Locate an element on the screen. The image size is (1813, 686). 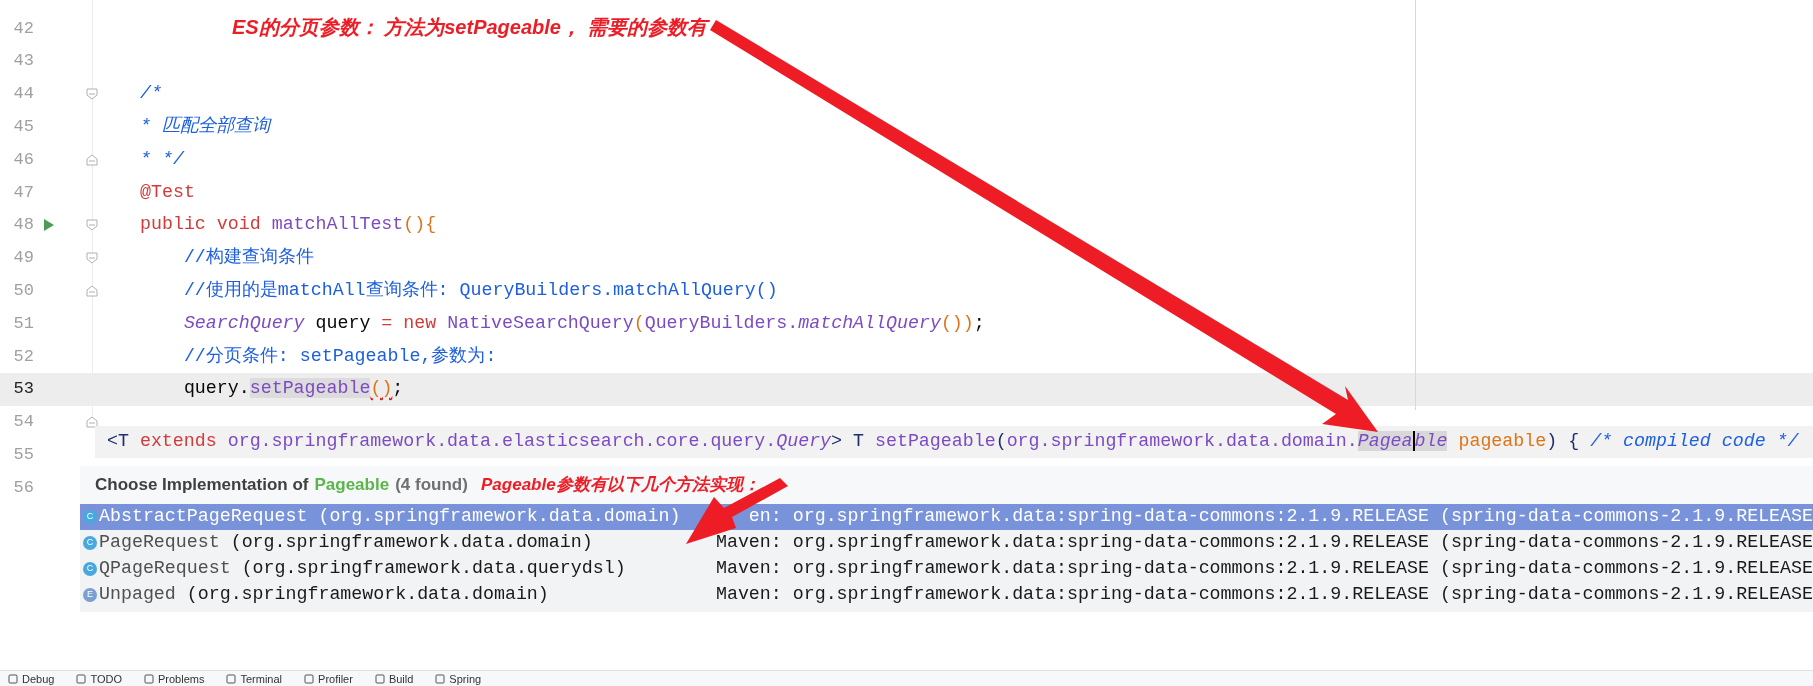
code-line: public void matchAllTest(){ is located at coordinates (288, 225).